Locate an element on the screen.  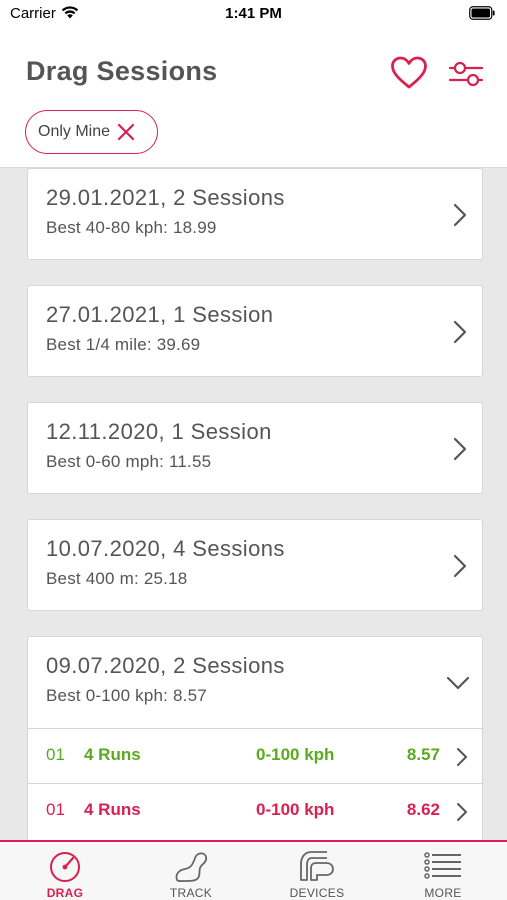
session-card: 10.07.2020, 4 Sessions Best 400 m: 25.18 is located at coordinates (255, 565).